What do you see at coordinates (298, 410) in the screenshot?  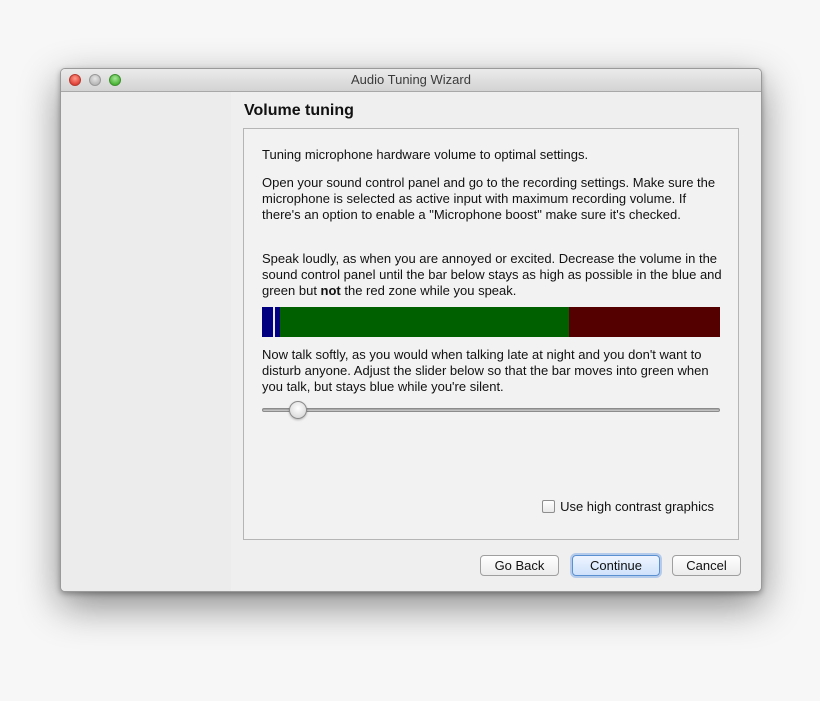 I see `voice-hold-slider-knob` at bounding box center [298, 410].